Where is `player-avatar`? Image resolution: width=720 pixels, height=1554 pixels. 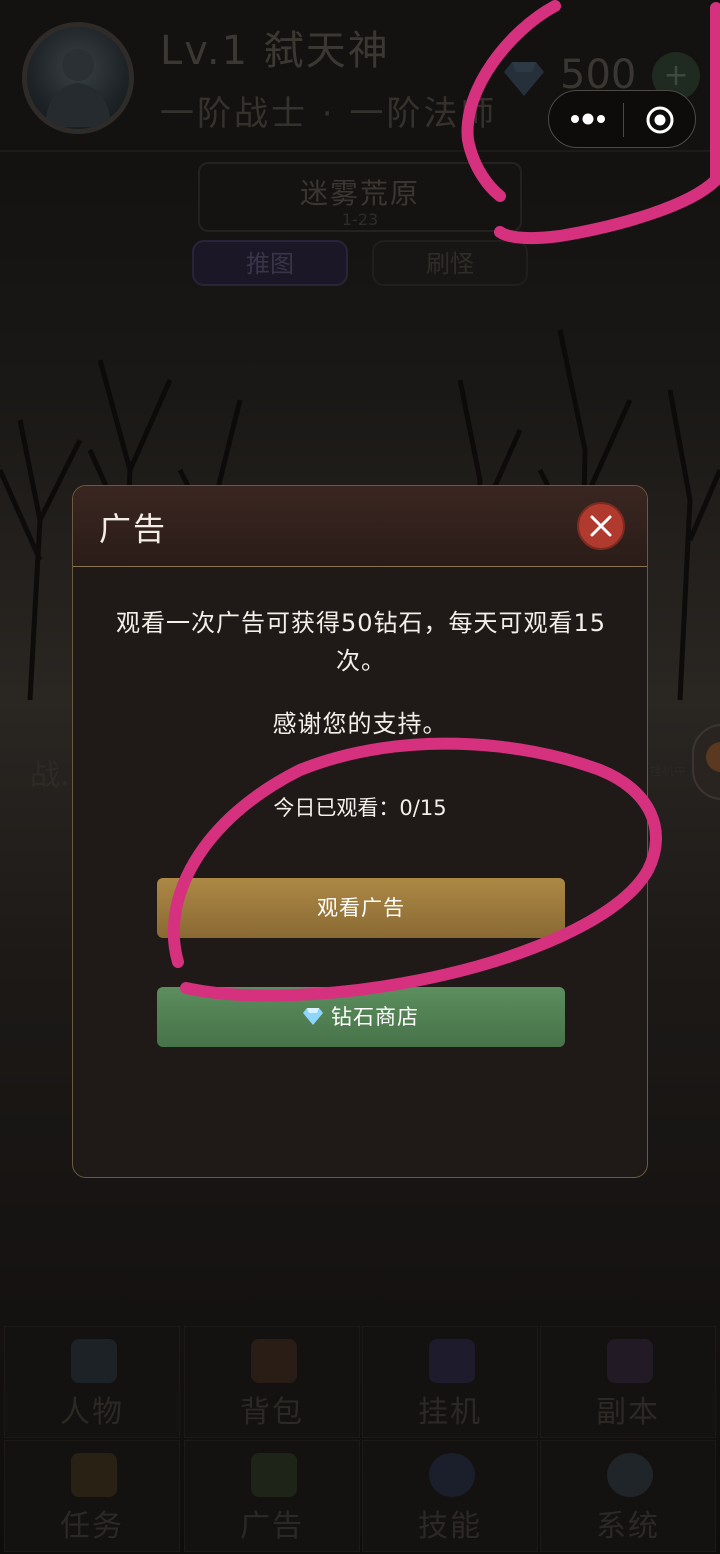 player-avatar is located at coordinates (78, 78).